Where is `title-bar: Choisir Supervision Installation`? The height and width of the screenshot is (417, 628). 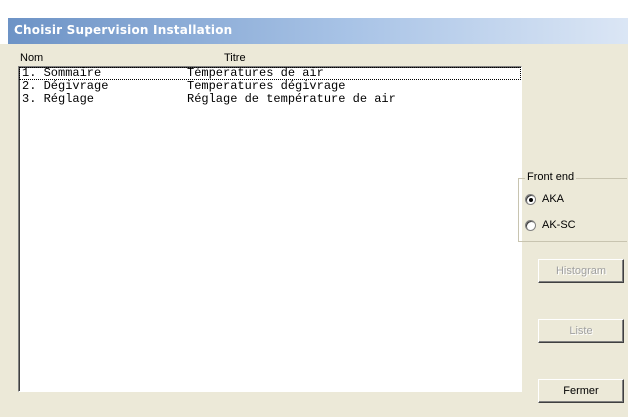 title-bar: Choisir Supervision Installation is located at coordinates (318, 31).